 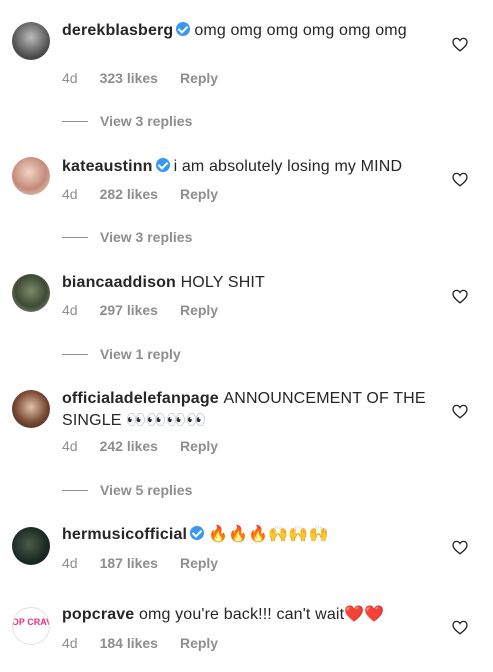 What do you see at coordinates (129, 643) in the screenshot?
I see `likes-count: 184 likes` at bounding box center [129, 643].